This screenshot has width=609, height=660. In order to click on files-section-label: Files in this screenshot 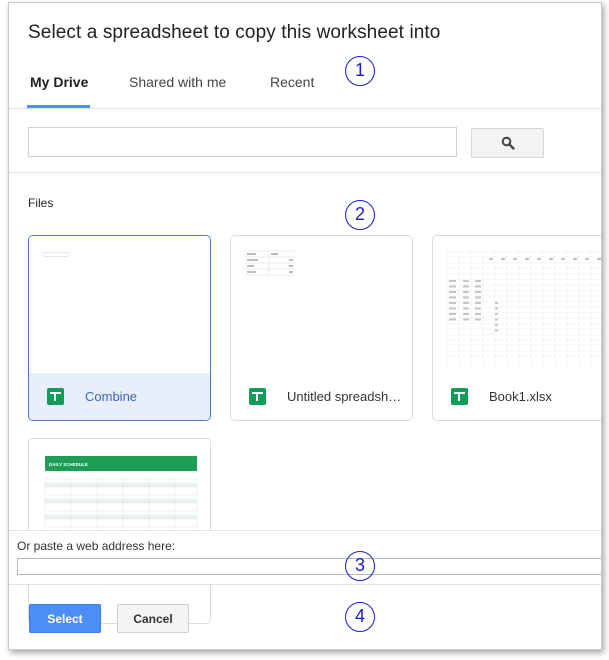, I will do `click(41, 203)`.